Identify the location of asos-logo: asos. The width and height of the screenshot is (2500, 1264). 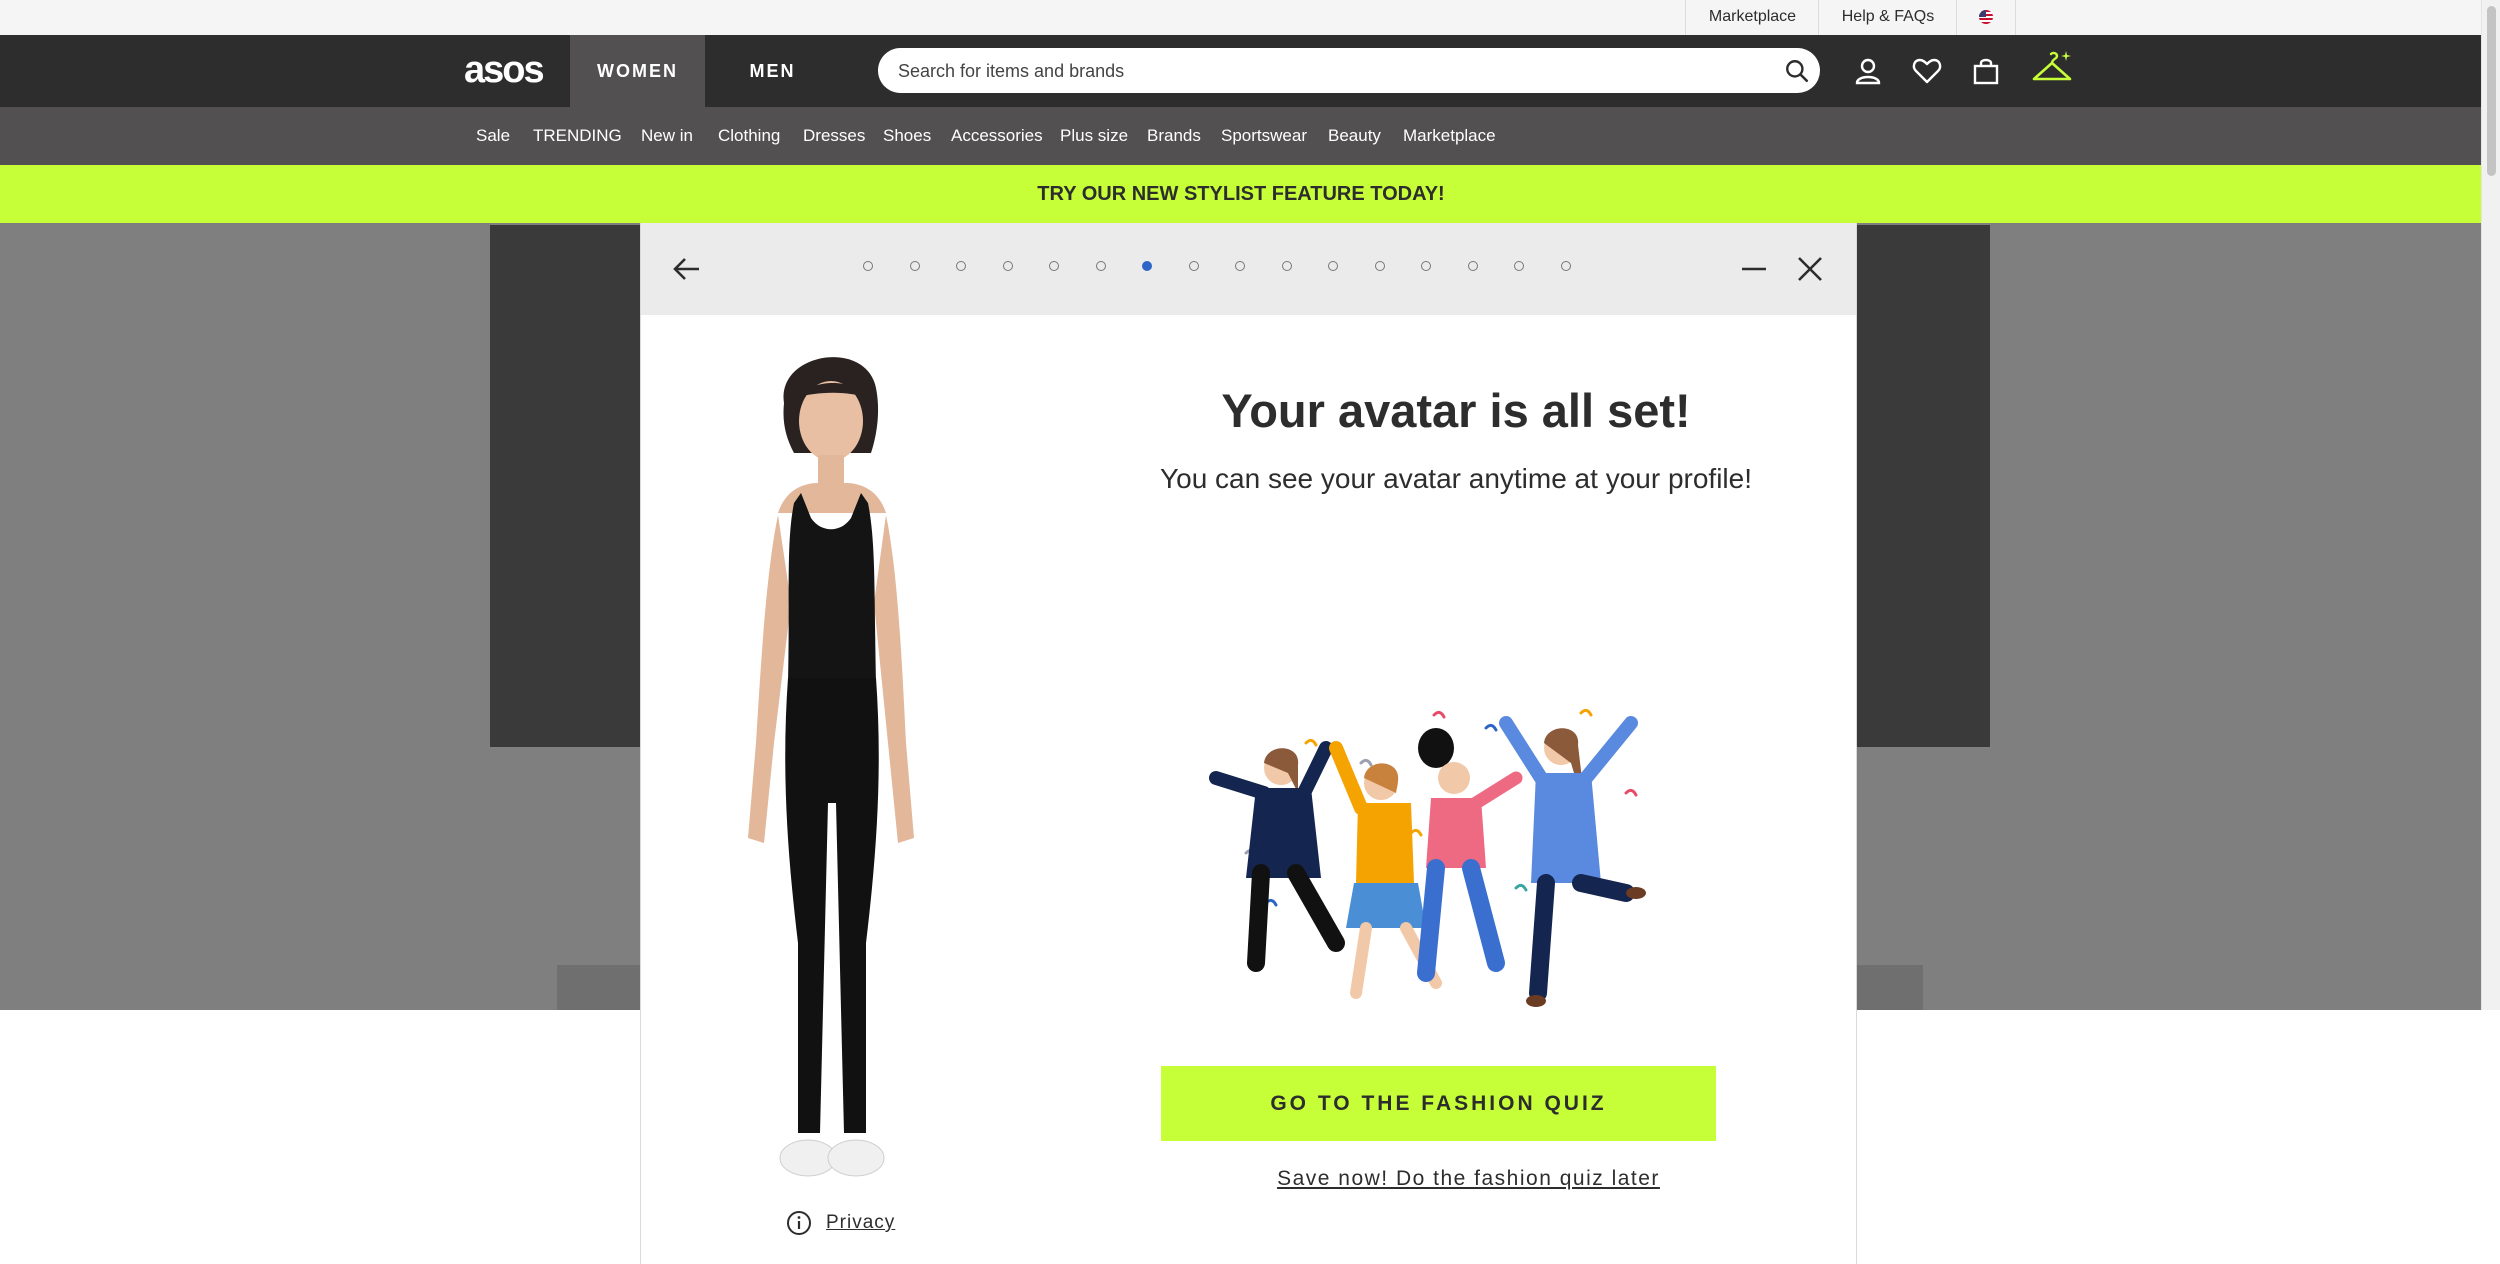
(504, 70).